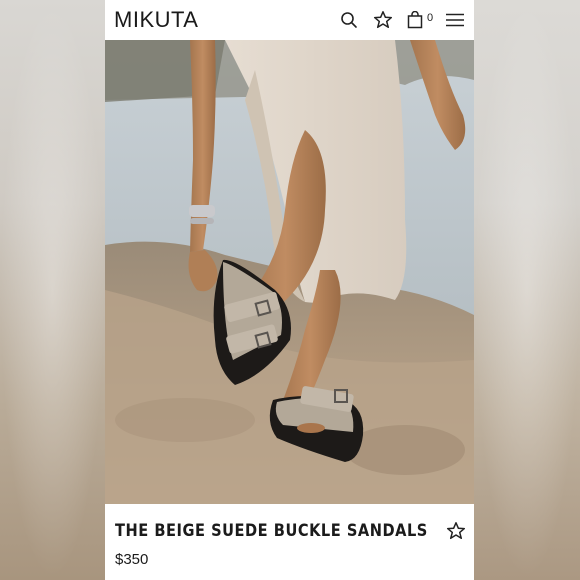 Image resolution: width=580 pixels, height=580 pixels. I want to click on top-nav-bar: MIKUTA 0, so click(289, 20).